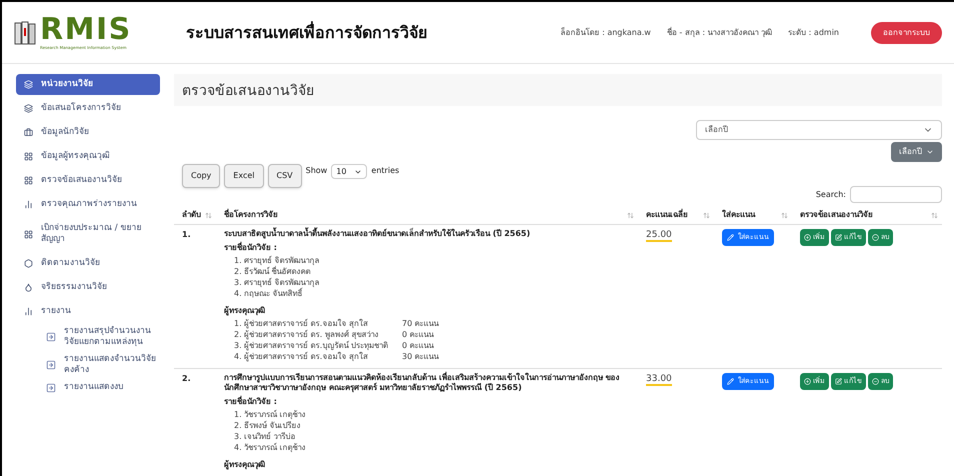 The width and height of the screenshot is (954, 476). Describe the element at coordinates (916, 152) in the screenshot. I see `year-dropdown-button: เลือกปี` at that location.